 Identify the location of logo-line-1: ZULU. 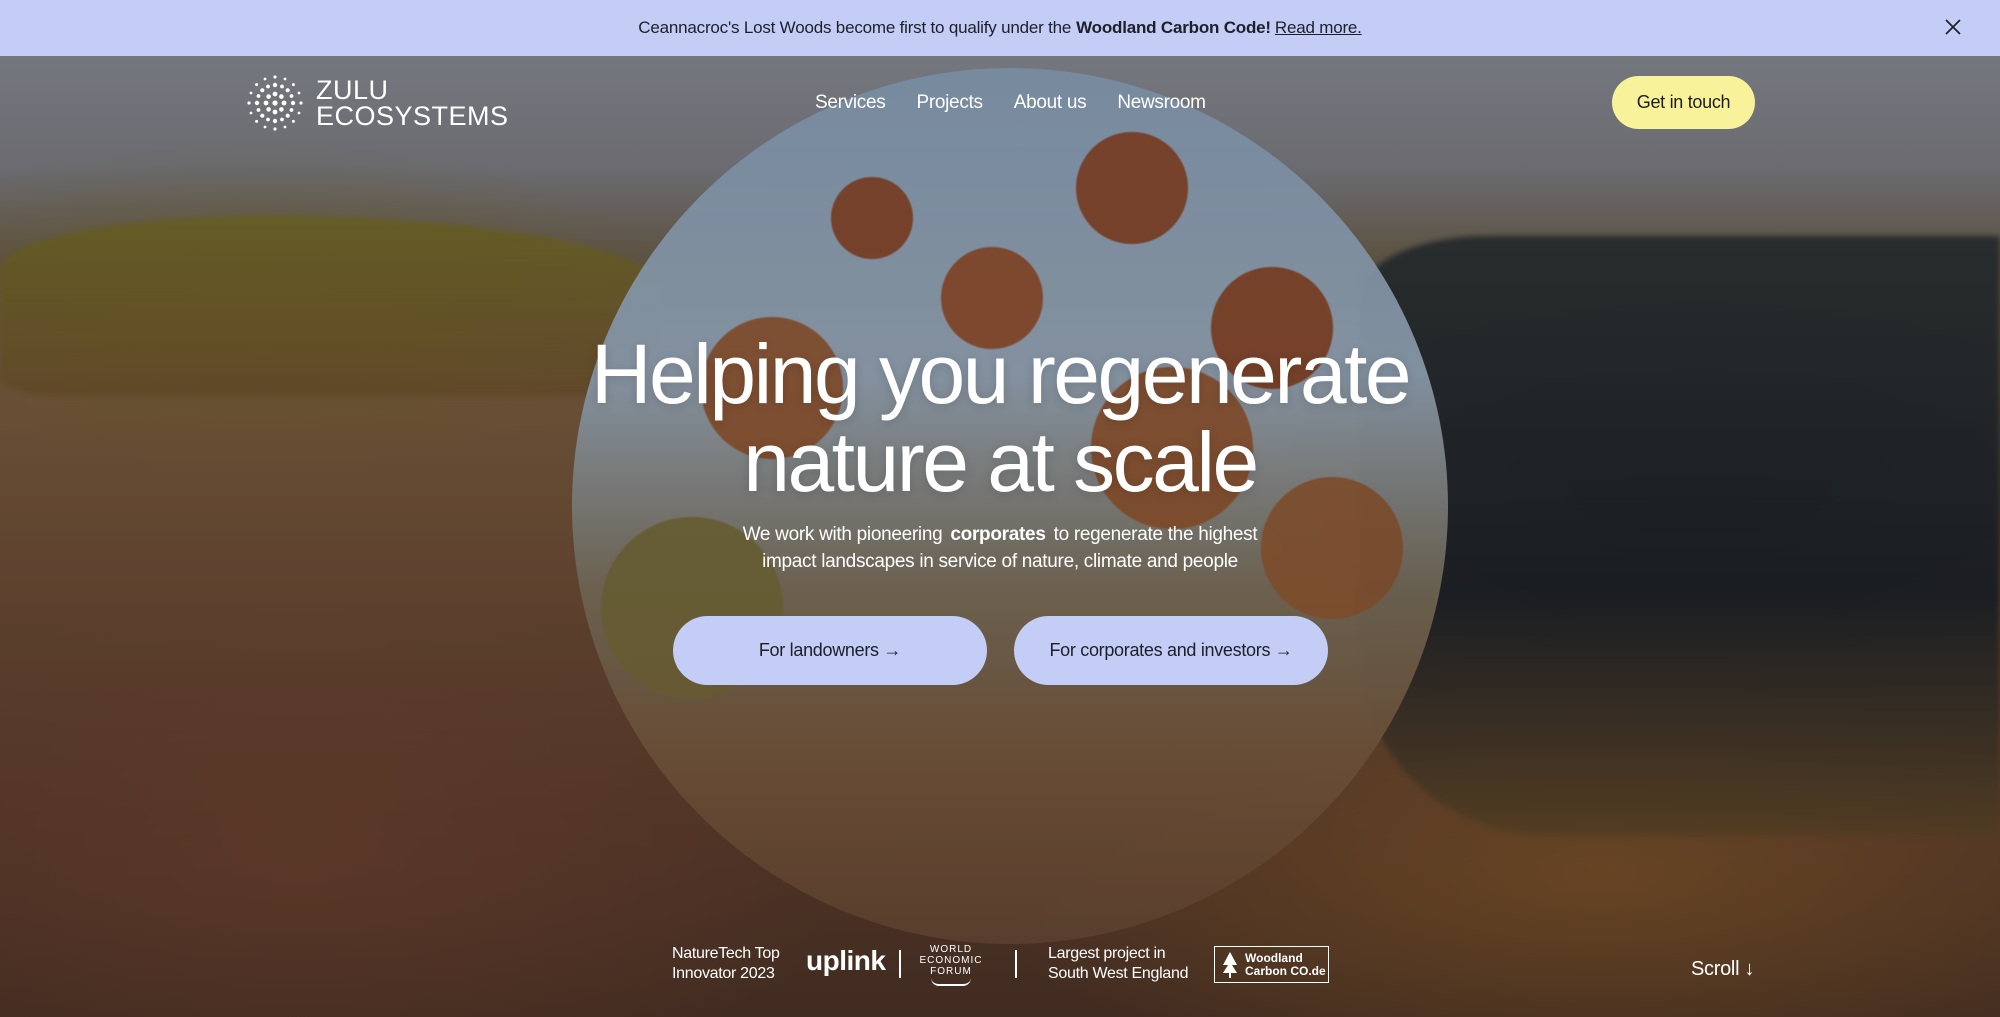
(352, 90).